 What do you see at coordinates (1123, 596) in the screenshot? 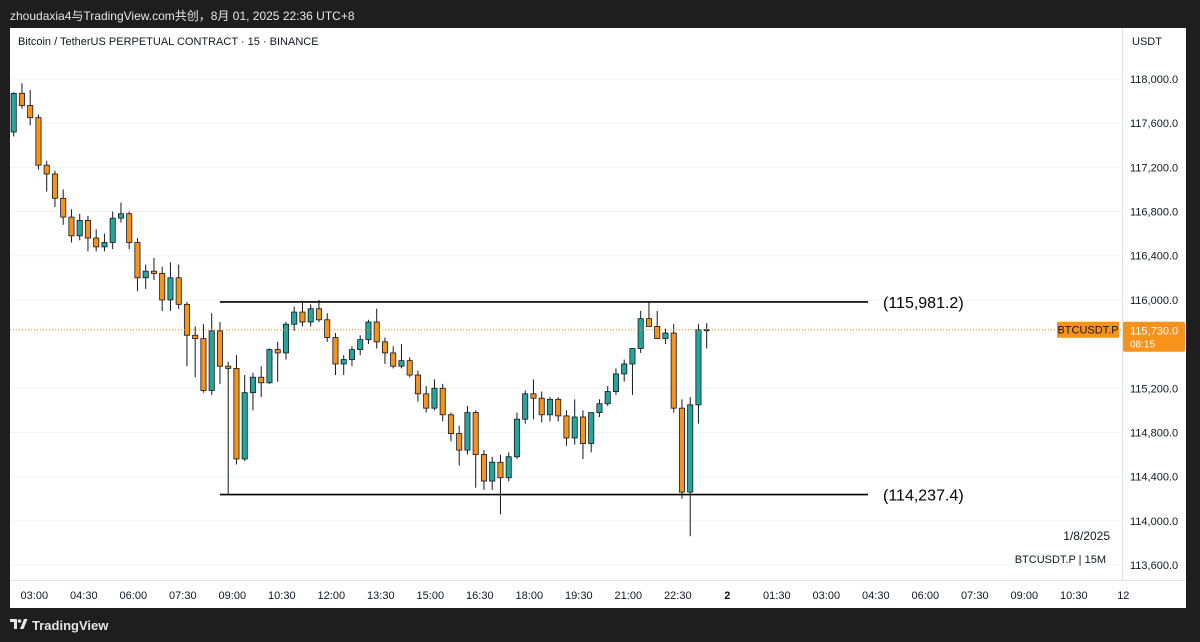
I see `time-tick-label: 12` at bounding box center [1123, 596].